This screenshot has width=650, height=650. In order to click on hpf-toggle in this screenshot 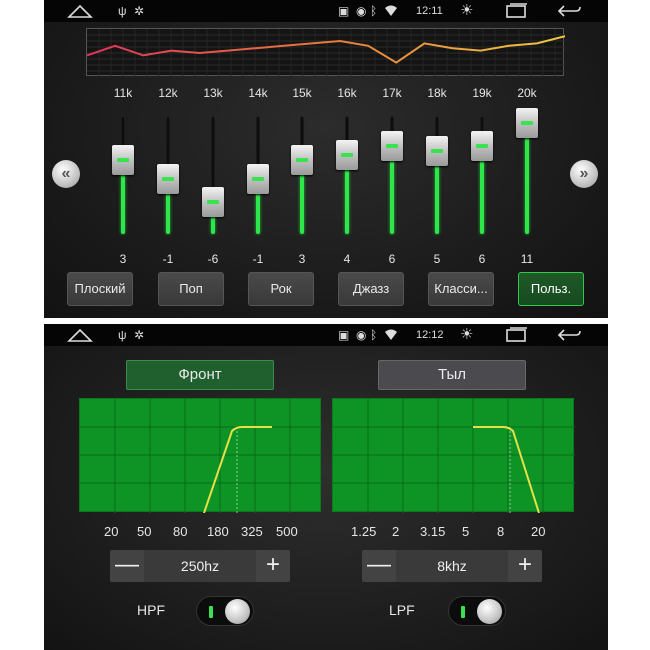, I will do `click(225, 611)`.